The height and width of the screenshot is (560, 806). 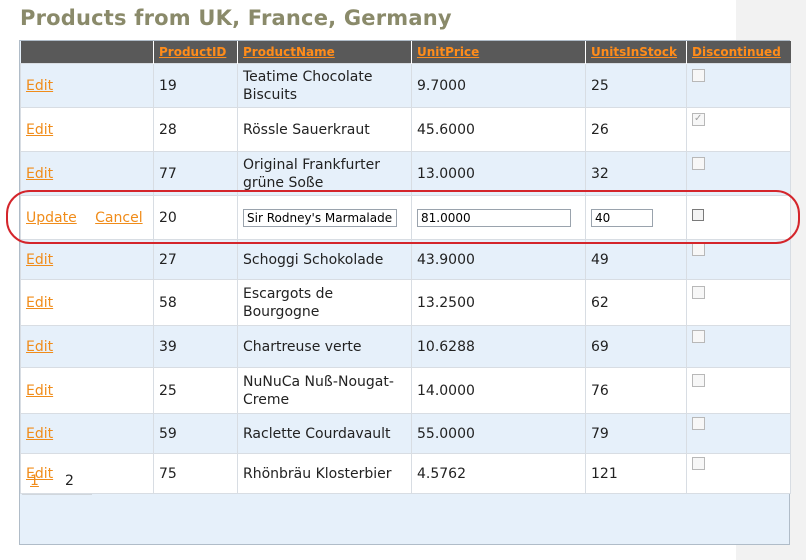 I want to click on cancel-button: Cancel, so click(x=118, y=218).